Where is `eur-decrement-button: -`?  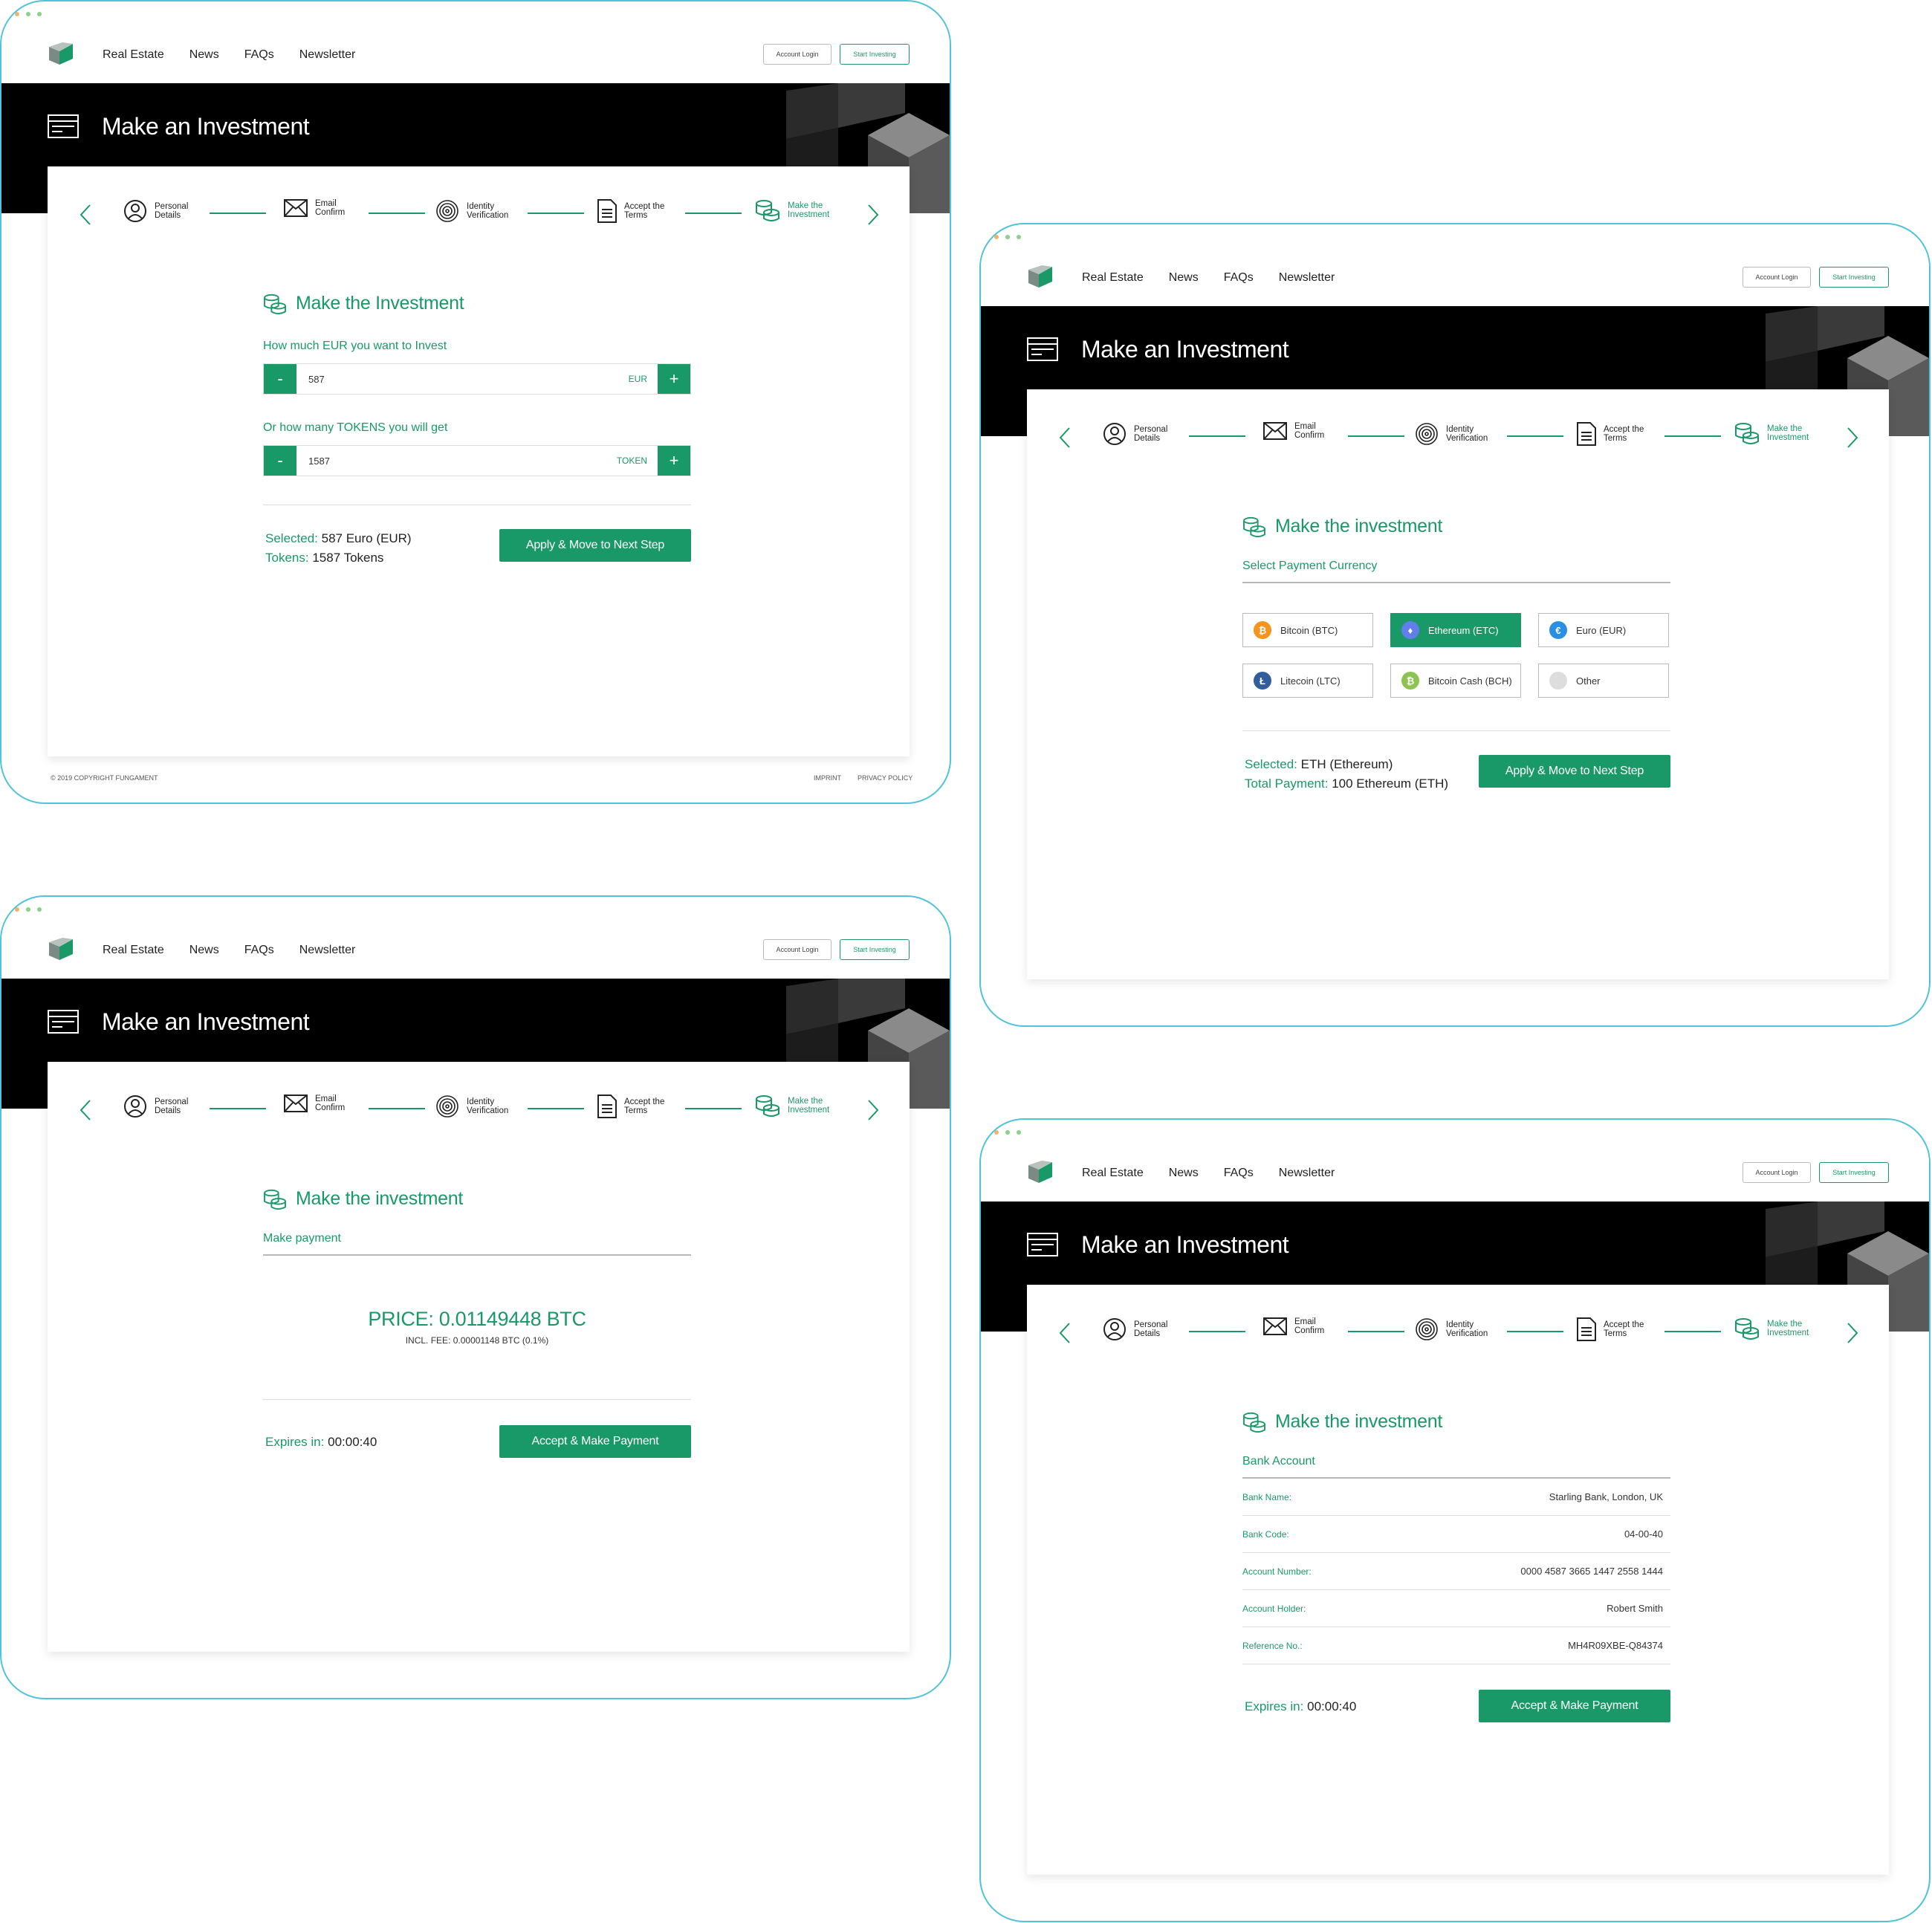 eur-decrement-button: - is located at coordinates (280, 379).